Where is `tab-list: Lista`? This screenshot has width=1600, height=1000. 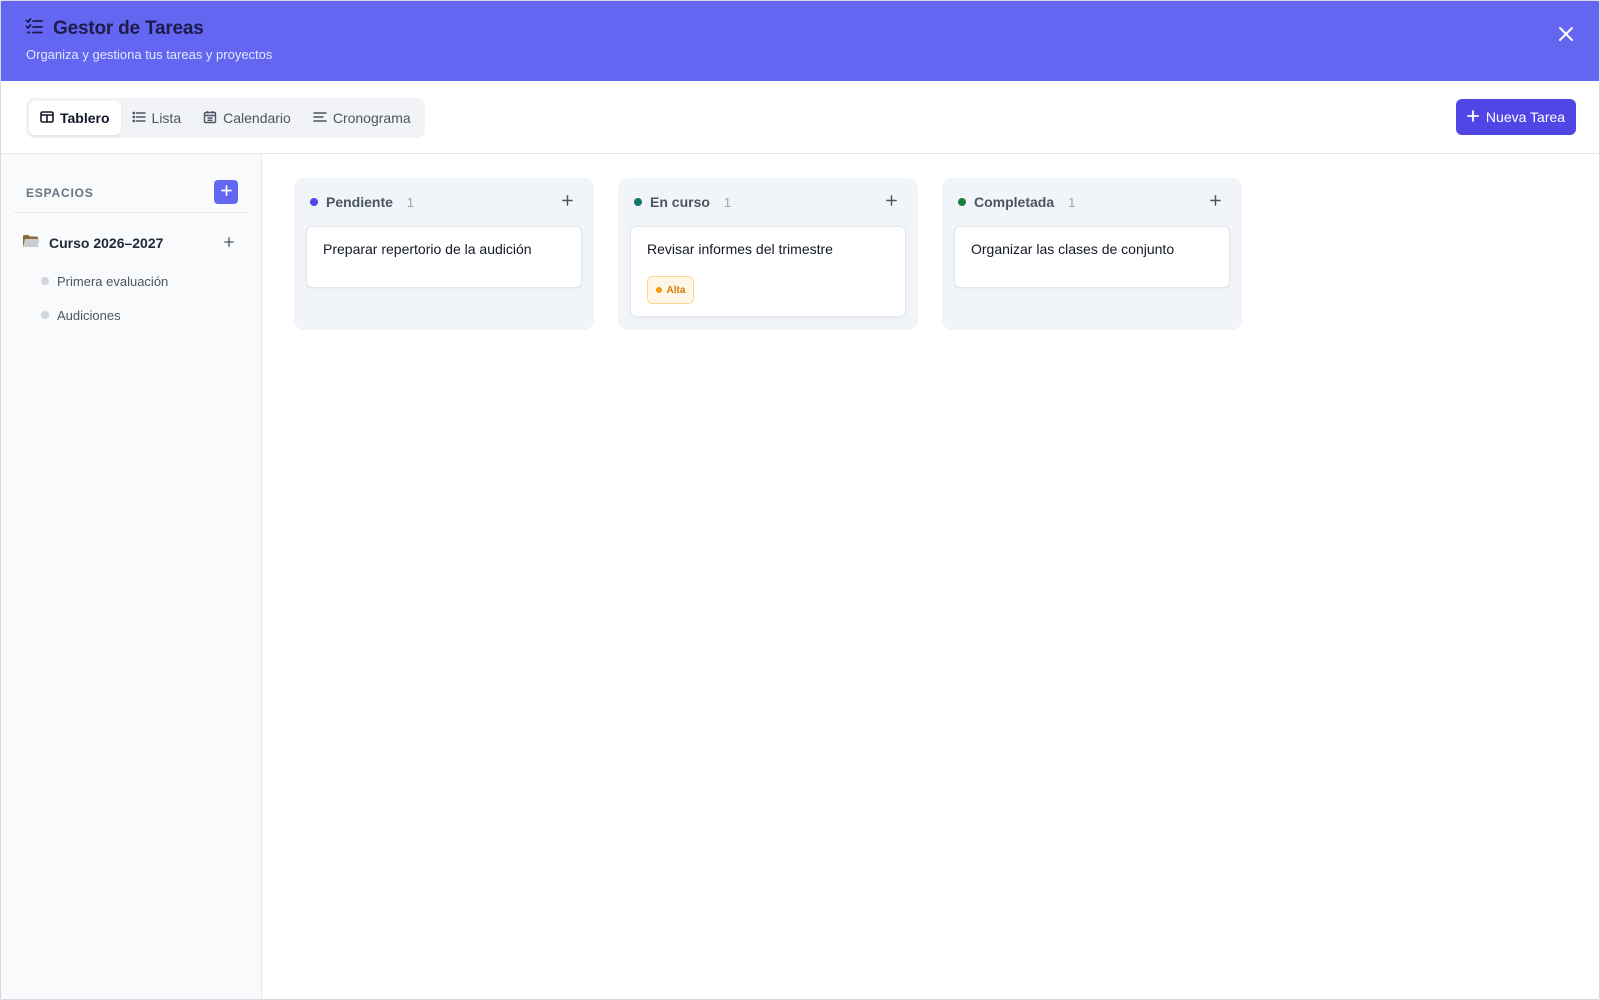
tab-list: Lista is located at coordinates (157, 118).